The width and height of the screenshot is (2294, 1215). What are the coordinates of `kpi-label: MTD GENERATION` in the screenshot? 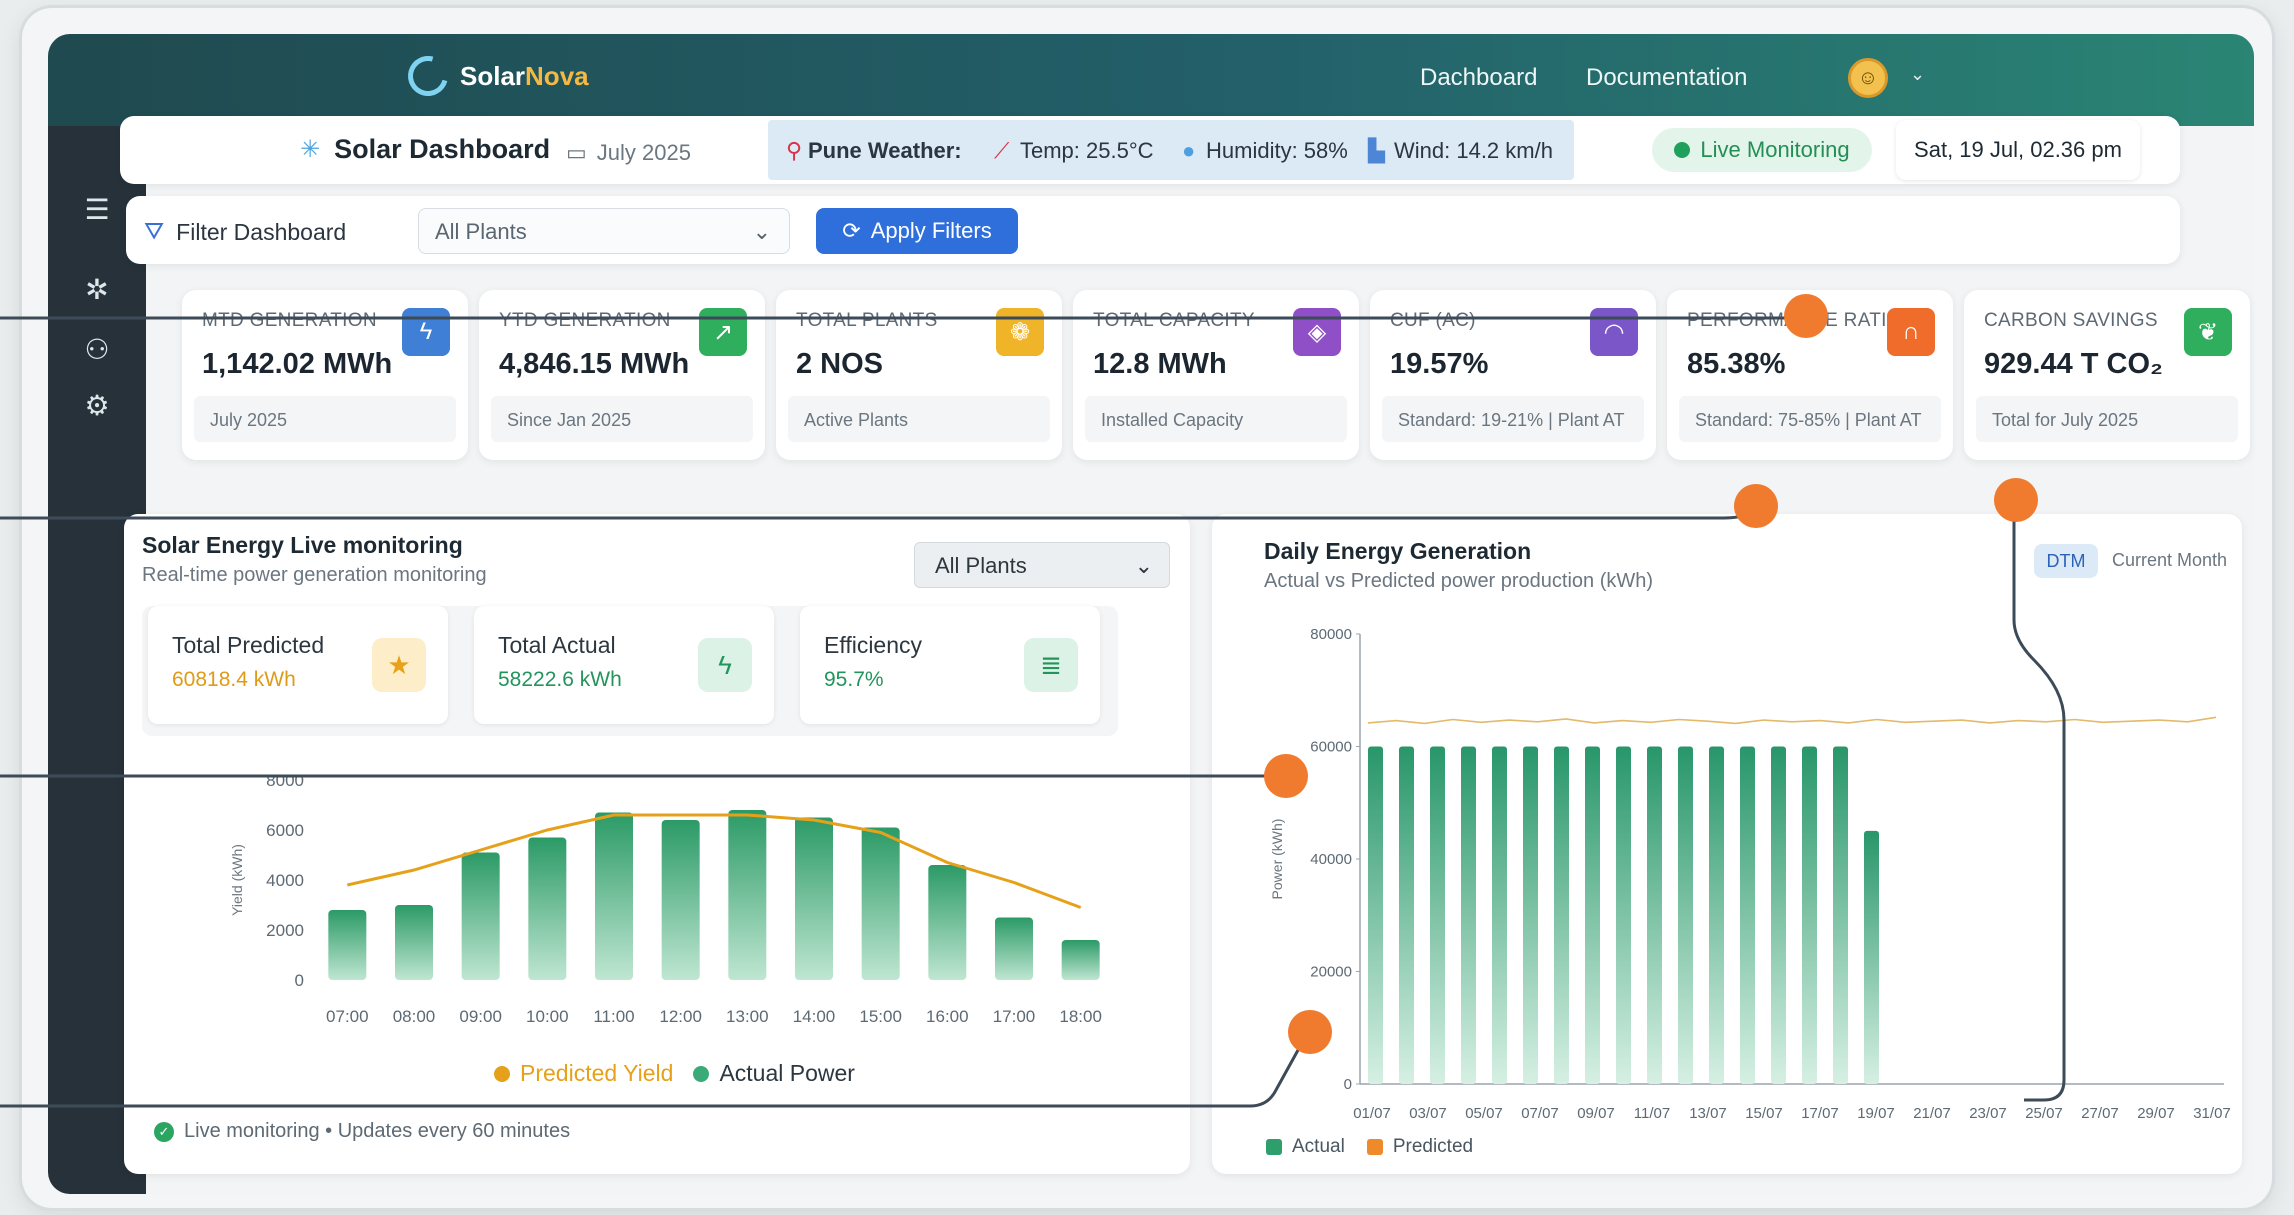 It's located at (289, 320).